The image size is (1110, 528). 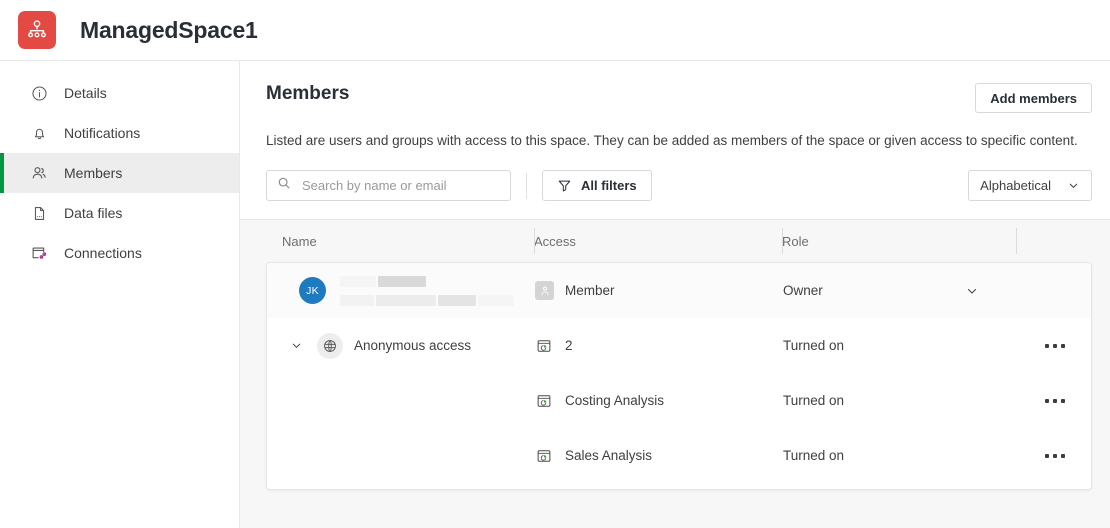 I want to click on sort-dropdown: Alphabetical, so click(x=1030, y=185).